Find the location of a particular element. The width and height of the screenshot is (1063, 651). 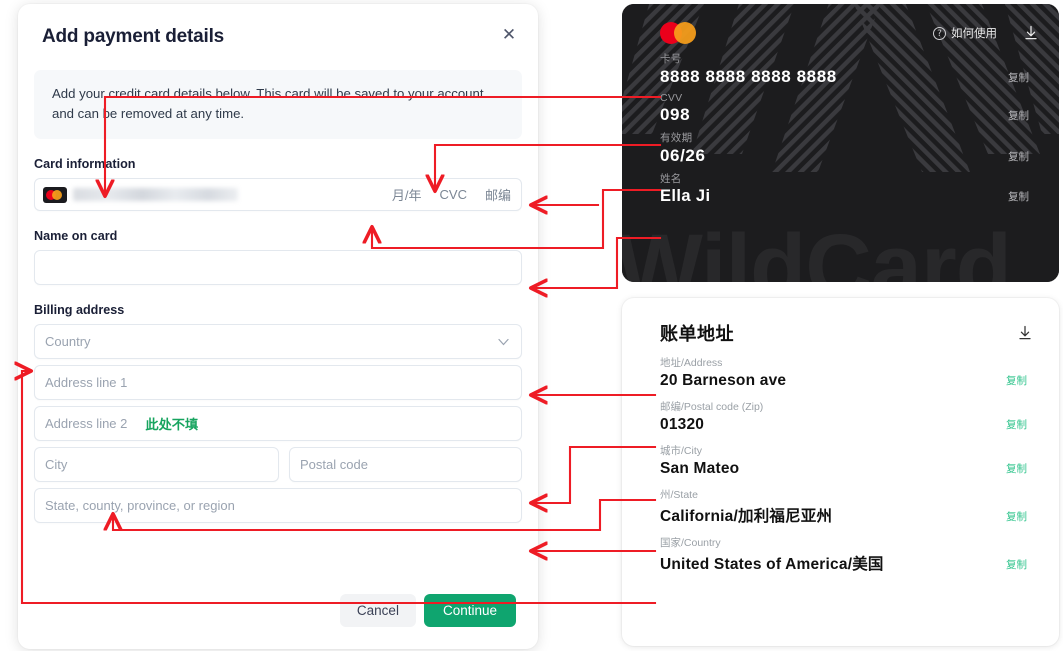

name-on-card-label: Name on card is located at coordinates (76, 236).